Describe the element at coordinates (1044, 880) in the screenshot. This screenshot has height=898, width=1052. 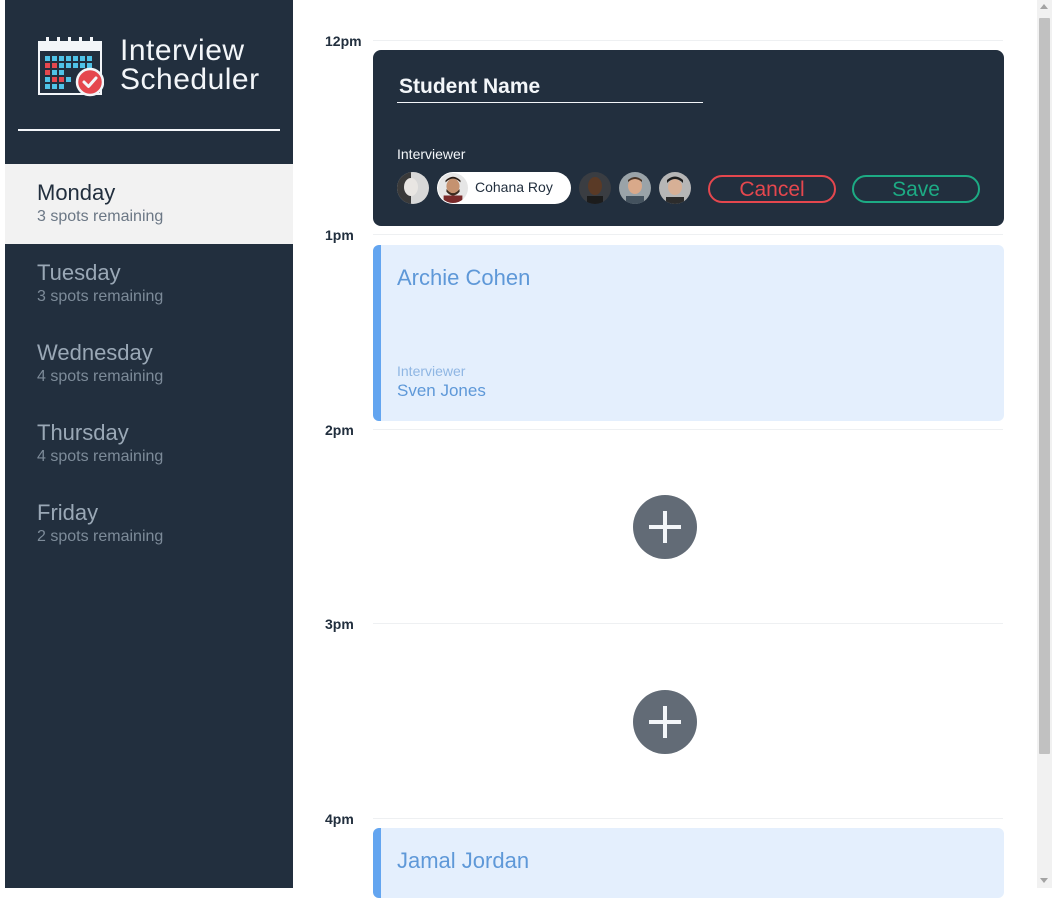
I see `scroll-down-arrow-icon` at that location.